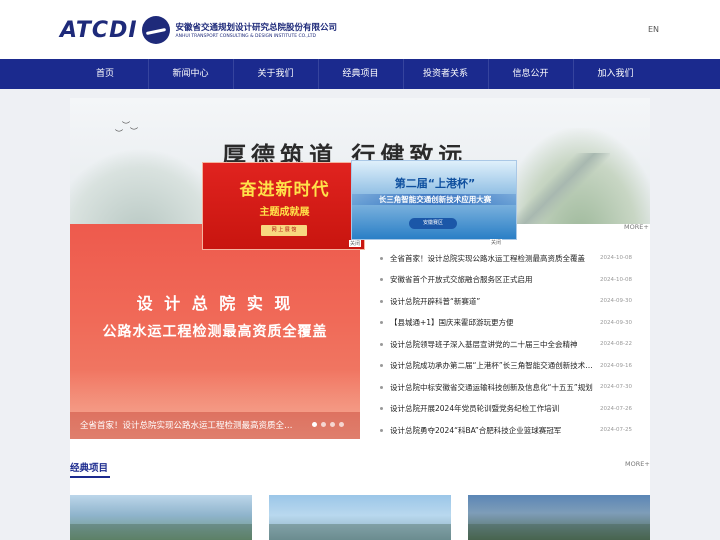  I want to click on news-item: 设计总院中标安徽省交通运输科技创新及信息化“十五五”规划 2024-07-30, so click(515, 388).